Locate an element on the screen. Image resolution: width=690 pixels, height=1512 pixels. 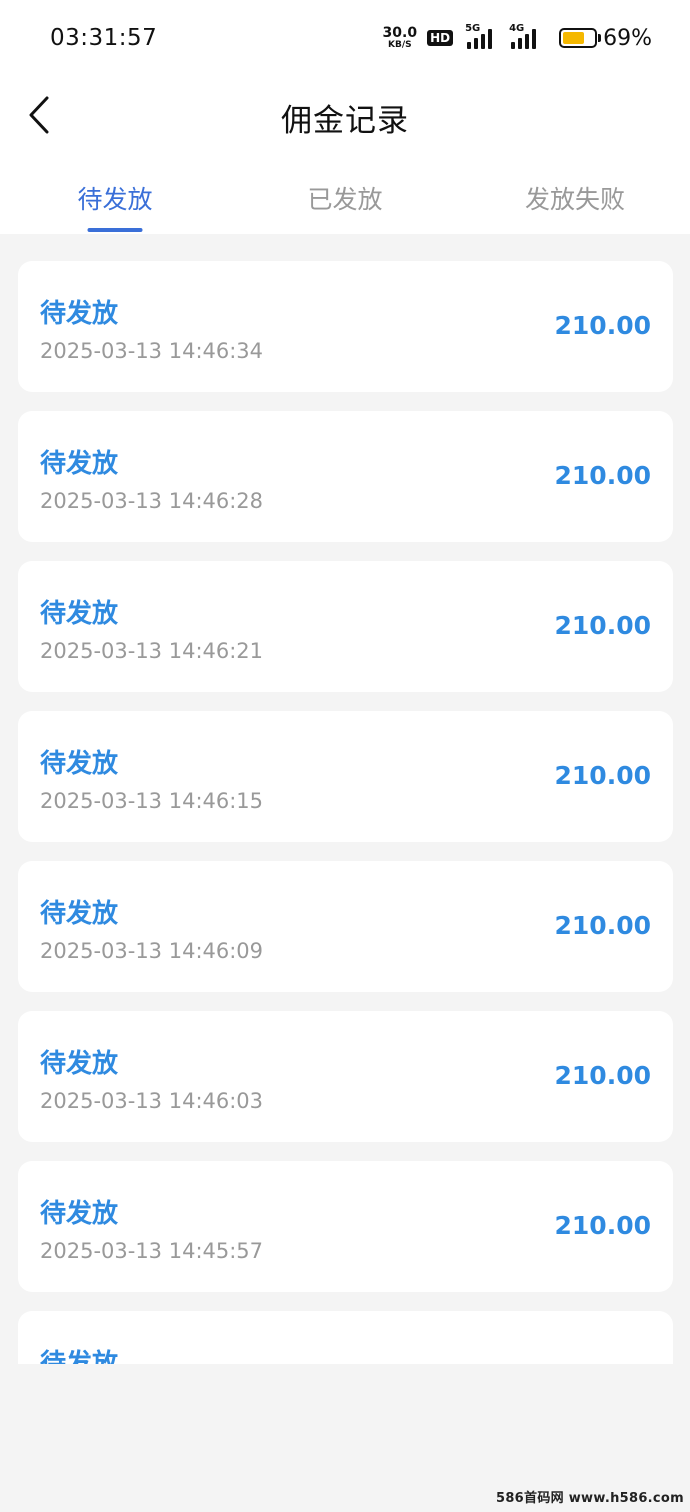
record-card: 待发放 2025-03-13 14:46:15 210.00 is located at coordinates (345, 776).